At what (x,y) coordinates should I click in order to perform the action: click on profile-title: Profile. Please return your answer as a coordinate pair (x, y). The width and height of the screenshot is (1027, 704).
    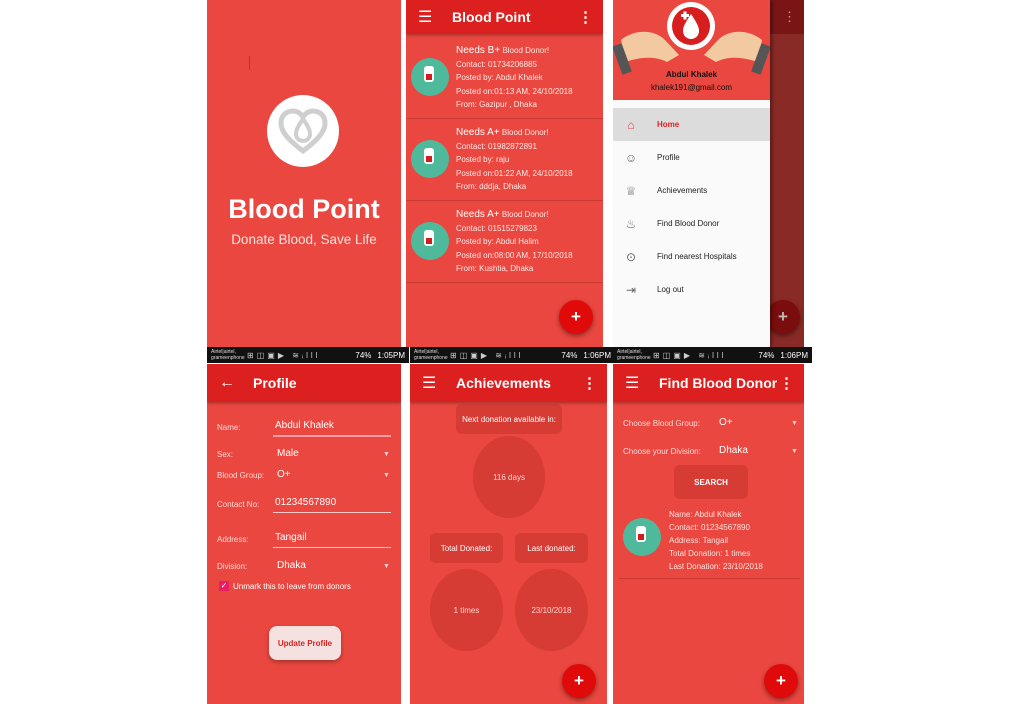
    Looking at the image, I should click on (275, 383).